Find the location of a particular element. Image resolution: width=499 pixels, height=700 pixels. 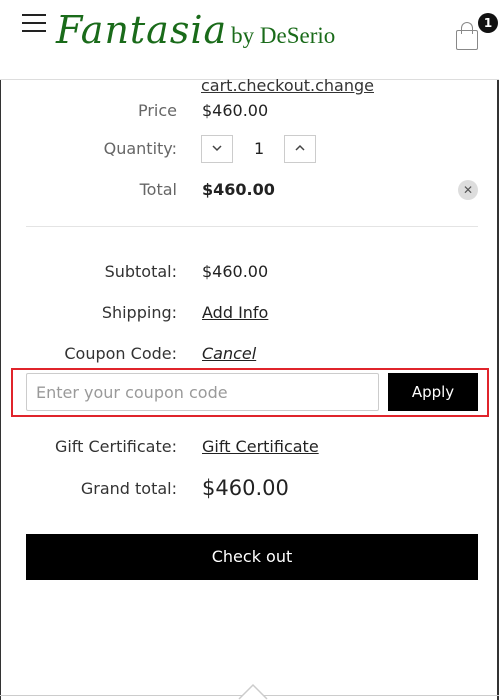

cancel-coupon-link: Cancel is located at coordinates (229, 353).